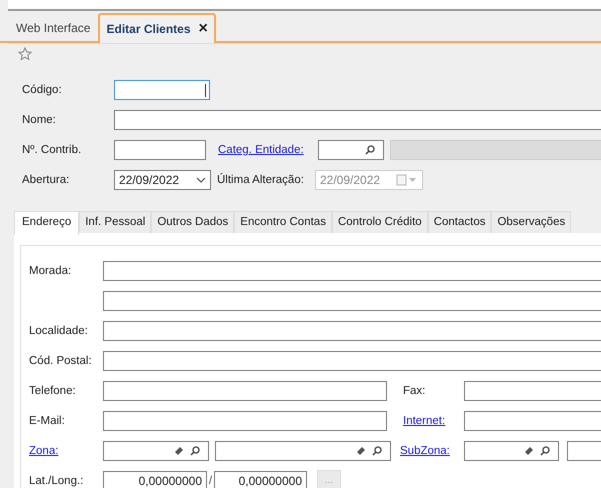  I want to click on category-lookup-field, so click(351, 150).